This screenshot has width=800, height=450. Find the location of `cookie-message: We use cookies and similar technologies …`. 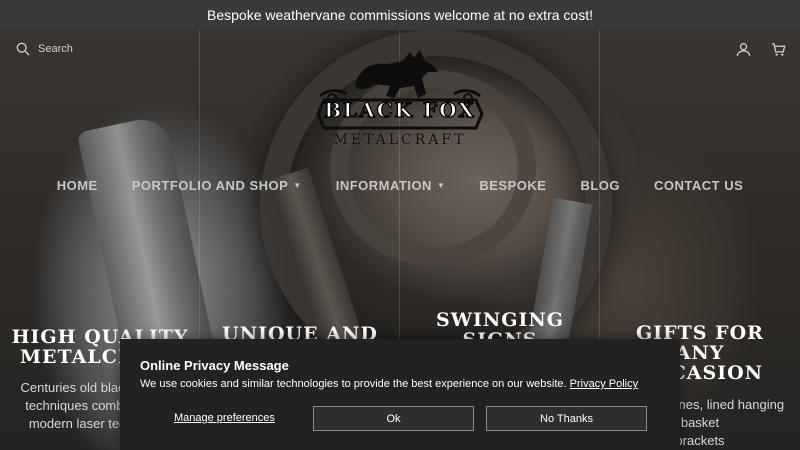

cookie-message: We use cookies and similar technologies … is located at coordinates (389, 384).